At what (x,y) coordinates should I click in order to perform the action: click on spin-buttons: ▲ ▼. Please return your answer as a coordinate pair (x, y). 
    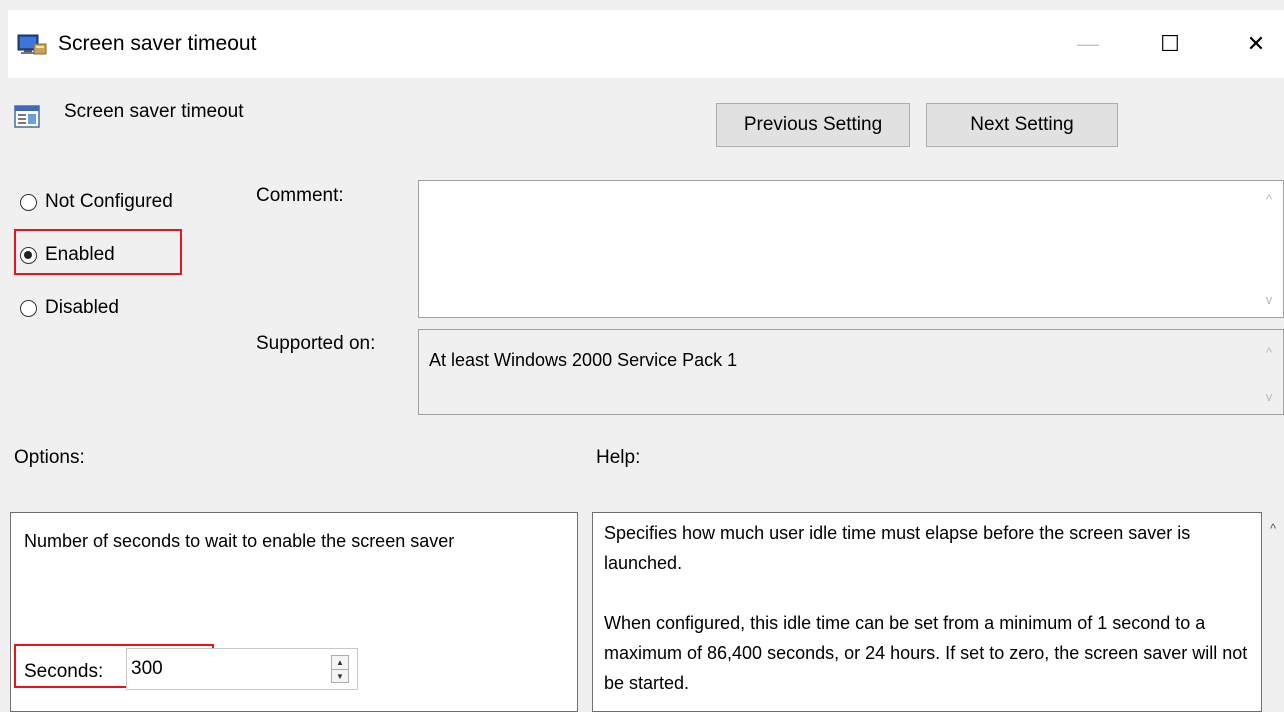
    Looking at the image, I should click on (340, 669).